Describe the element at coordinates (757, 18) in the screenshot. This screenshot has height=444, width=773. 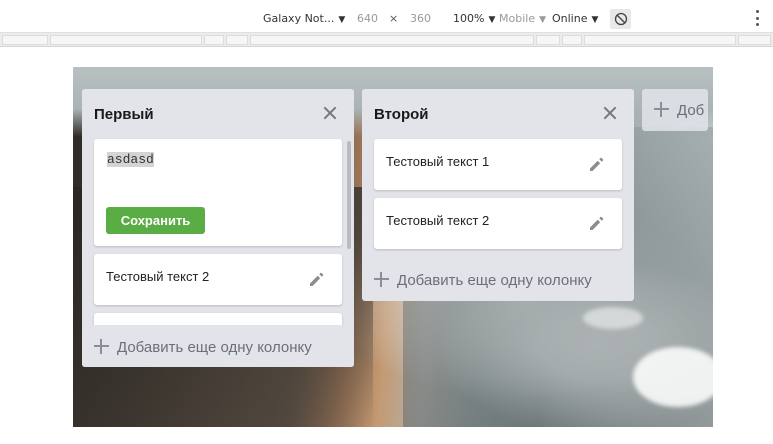
I see `more-vertical-icon` at that location.